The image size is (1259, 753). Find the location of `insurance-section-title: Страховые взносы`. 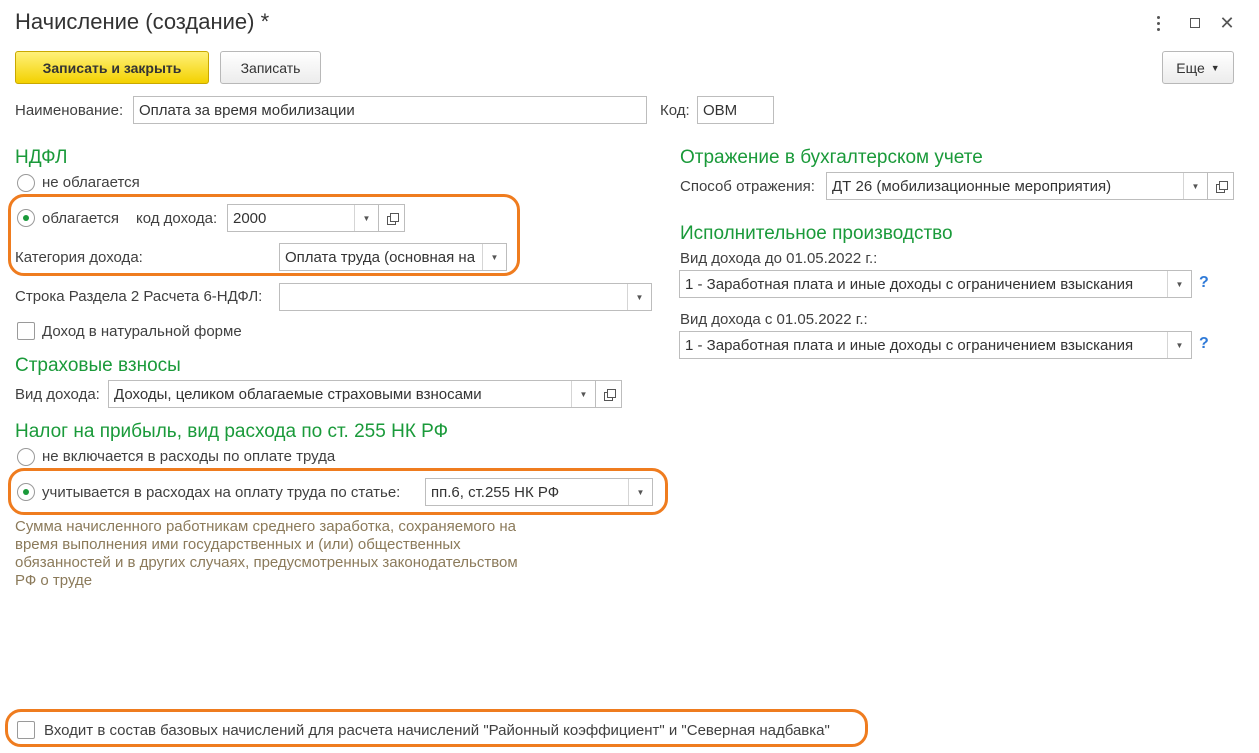

insurance-section-title: Страховые взносы is located at coordinates (98, 365).